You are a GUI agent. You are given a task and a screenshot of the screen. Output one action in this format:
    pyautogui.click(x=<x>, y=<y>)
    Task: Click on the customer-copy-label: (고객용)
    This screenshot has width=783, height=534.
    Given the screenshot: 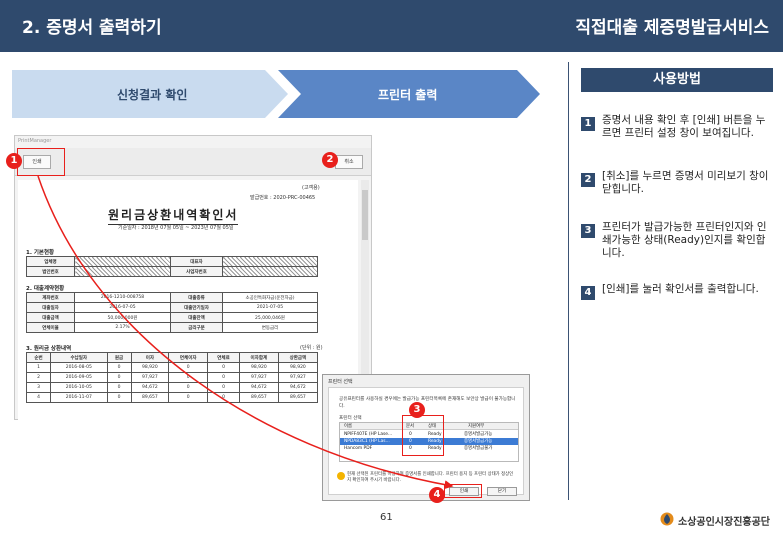 What is the action you would take?
    pyautogui.click(x=311, y=188)
    